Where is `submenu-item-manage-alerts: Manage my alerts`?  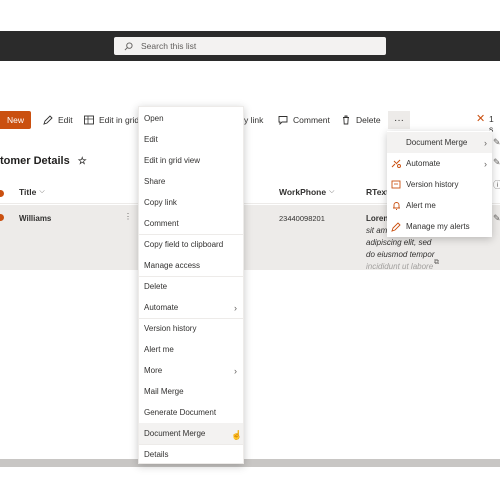 submenu-item-manage-alerts: Manage my alerts is located at coordinates (439, 226).